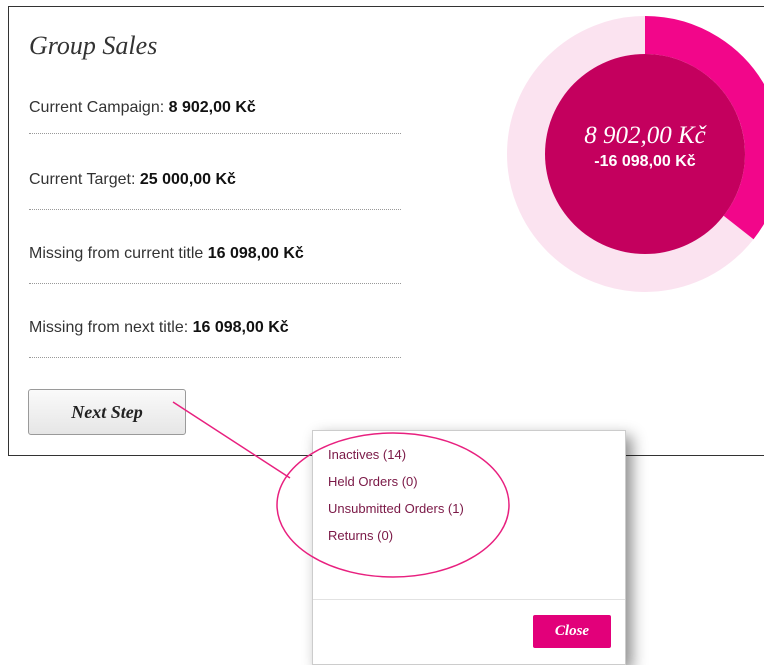 Image resolution: width=764 pixels, height=665 pixels. I want to click on donut-chart-svg, so click(635, 154).